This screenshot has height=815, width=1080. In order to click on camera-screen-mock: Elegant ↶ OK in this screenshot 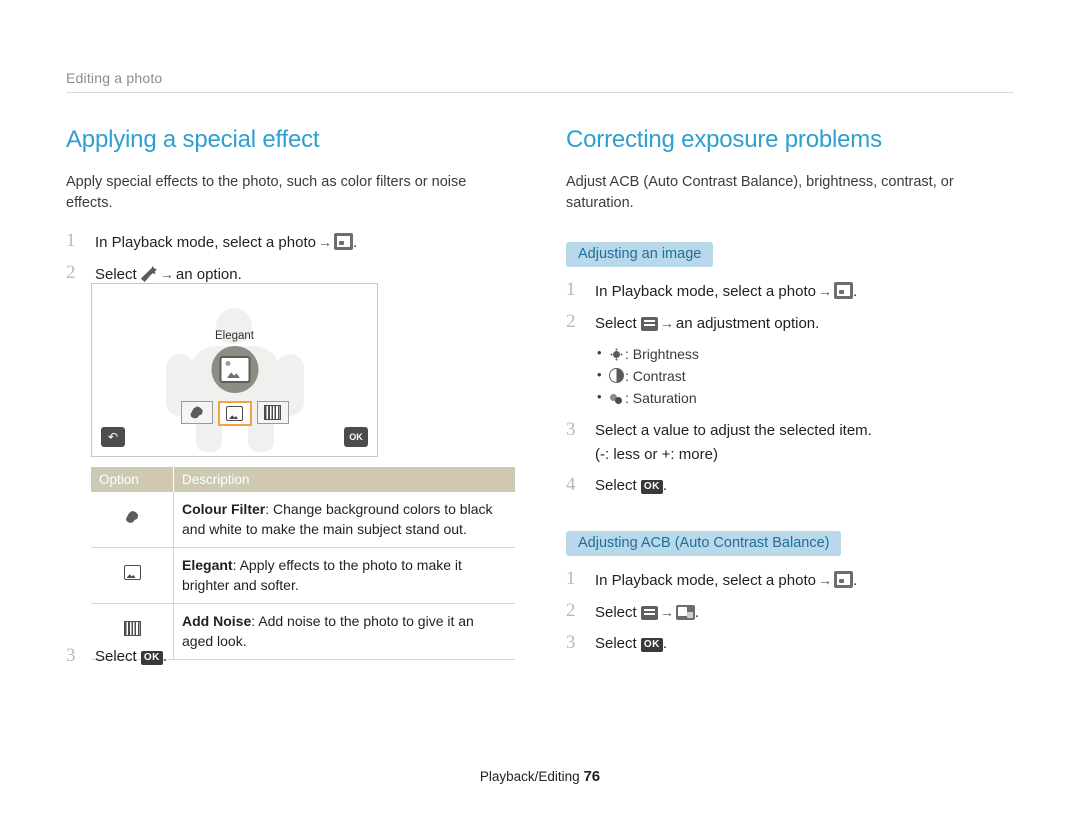, I will do `click(234, 370)`.